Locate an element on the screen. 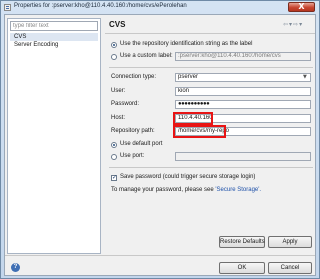  apply-button: Apply is located at coordinates (290, 242).